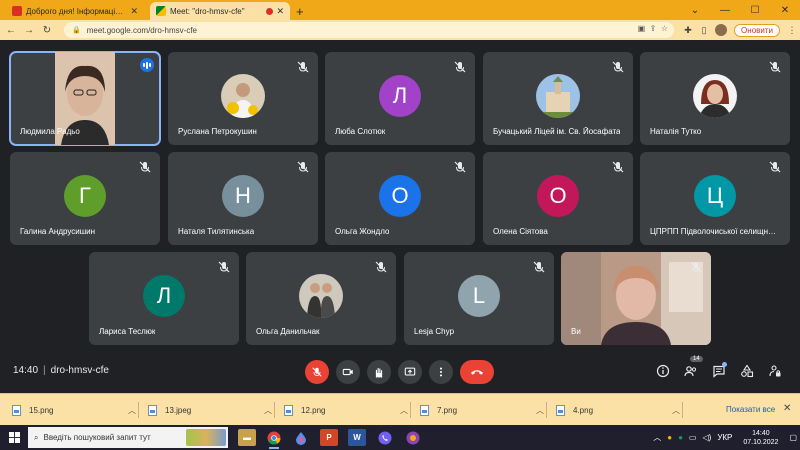  What do you see at coordinates (348, 372) in the screenshot?
I see `camera-toggle-button` at bounding box center [348, 372].